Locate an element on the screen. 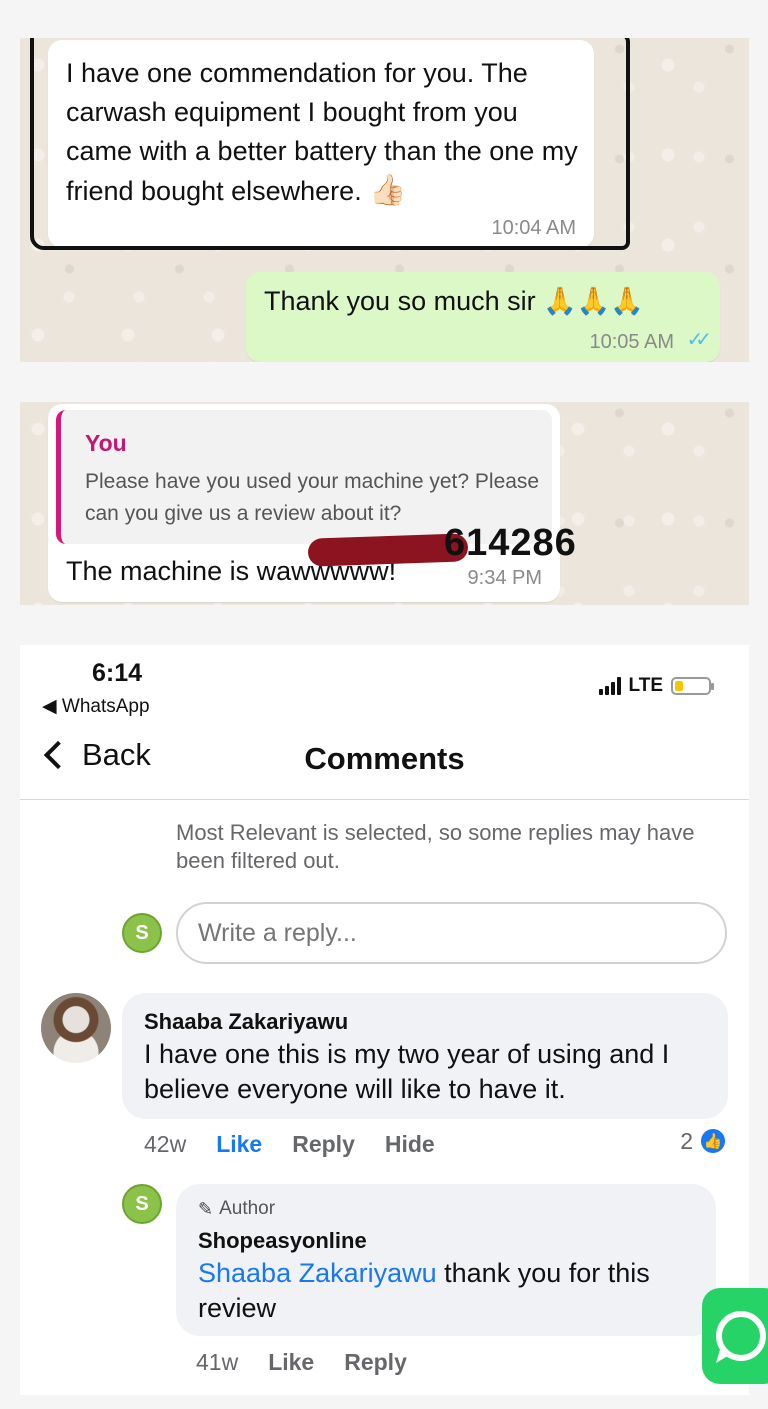 The image size is (768, 1409). network-type: LTE is located at coordinates (645, 685).